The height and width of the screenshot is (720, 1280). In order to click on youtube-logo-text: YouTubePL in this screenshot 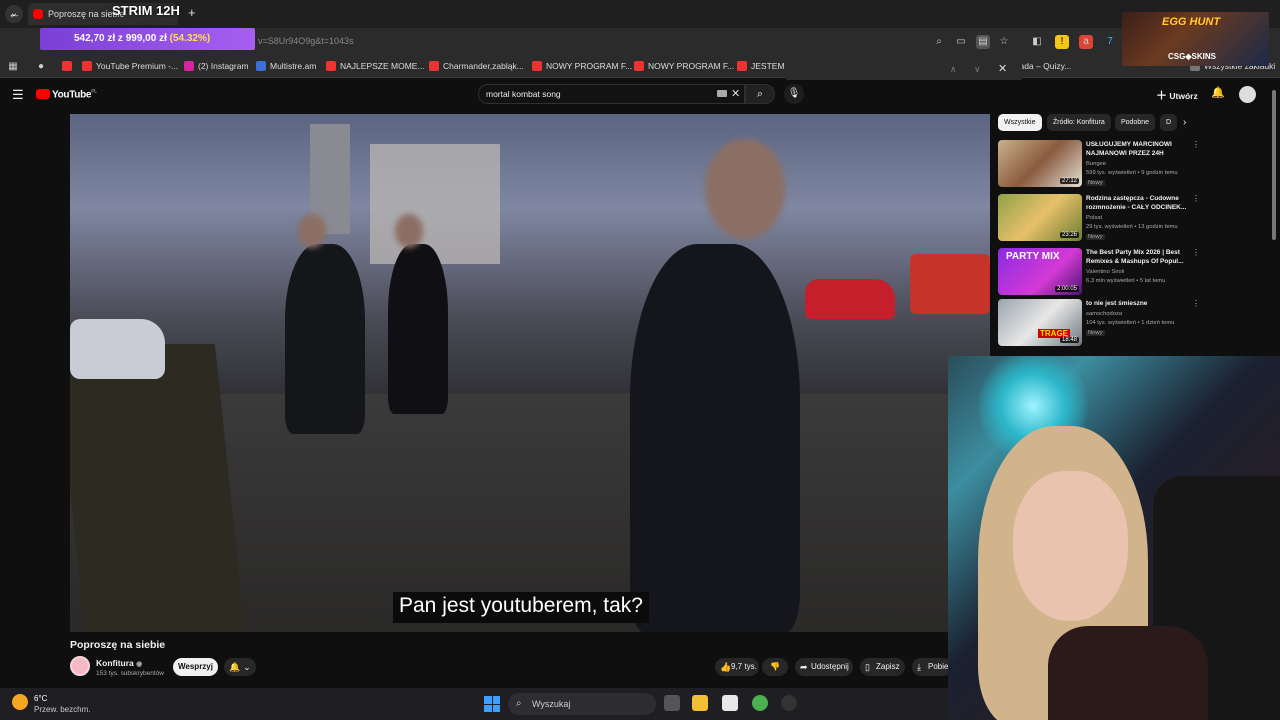, I will do `click(74, 94)`.